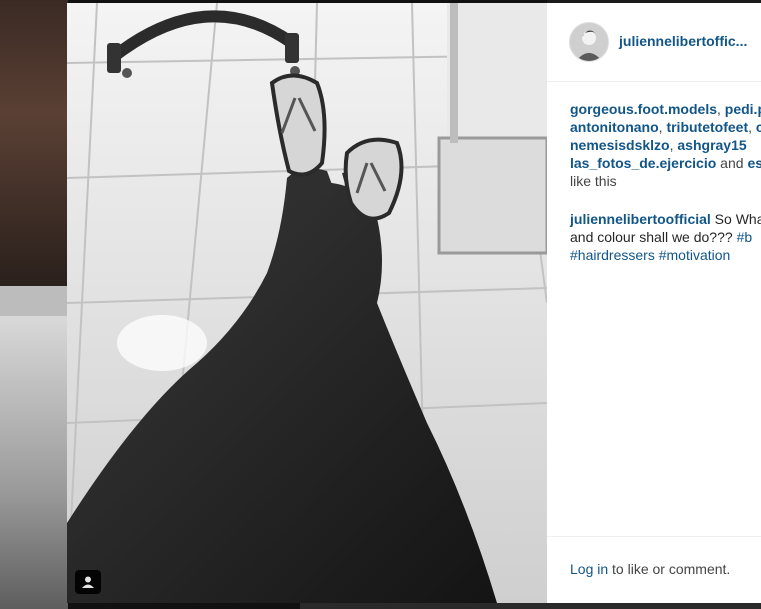 The image size is (761, 609). I want to click on user-tag-button, so click(88, 582).